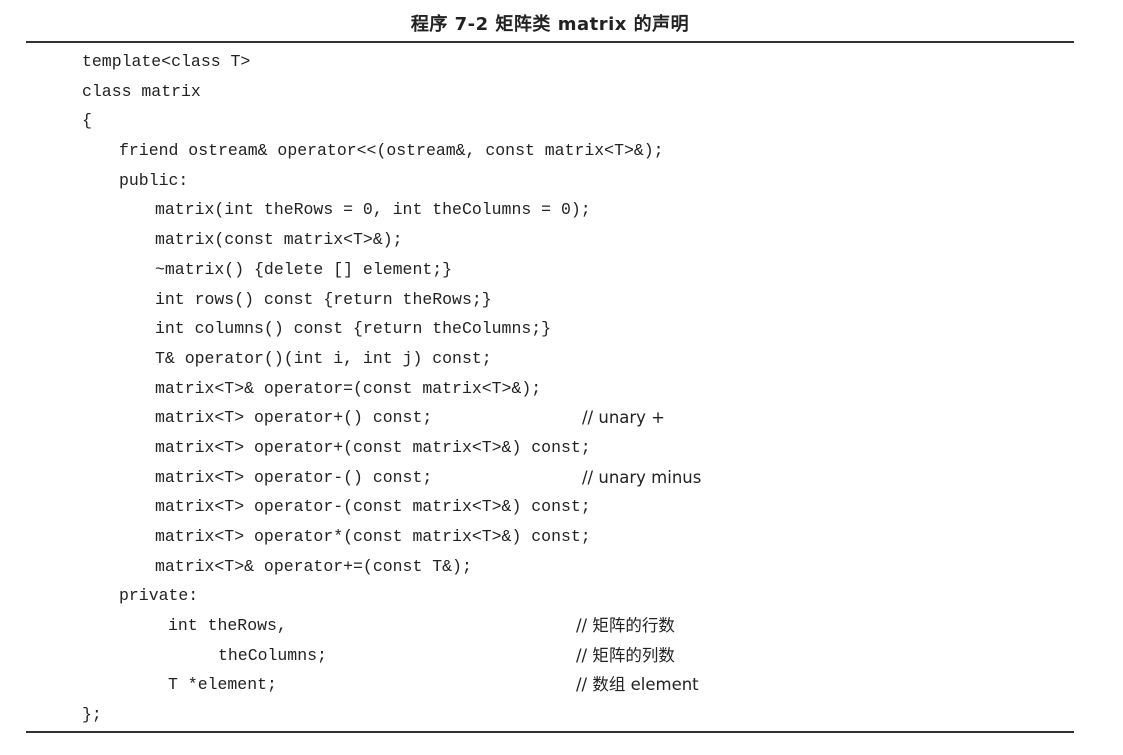 This screenshot has width=1123, height=755. I want to click on code-text: int columns() const {return theColumns;}, so click(353, 329).